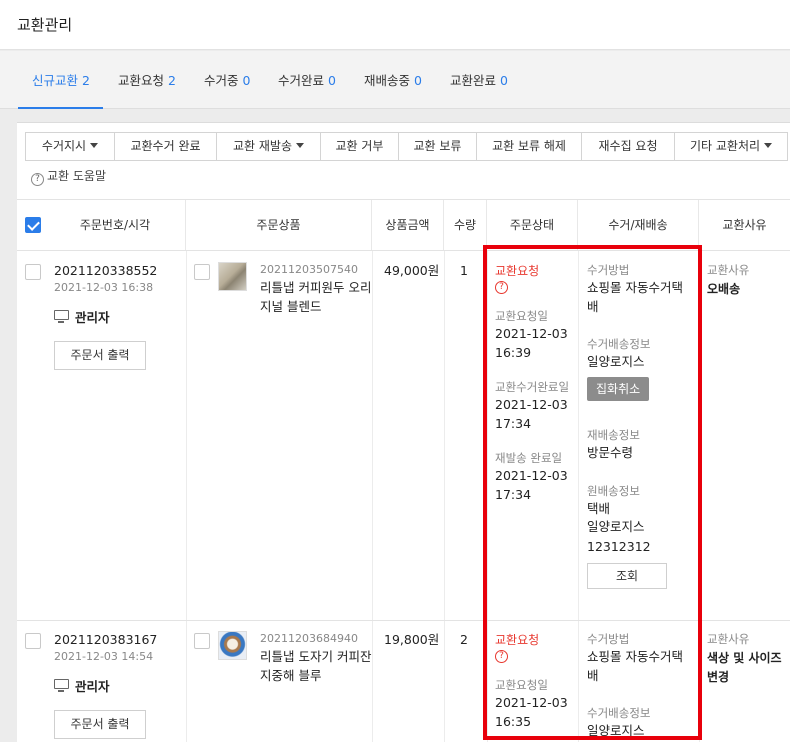  What do you see at coordinates (531, 485) in the screenshot?
I see `resend-complete-date: 2021-12-03 17:34` at bounding box center [531, 485].